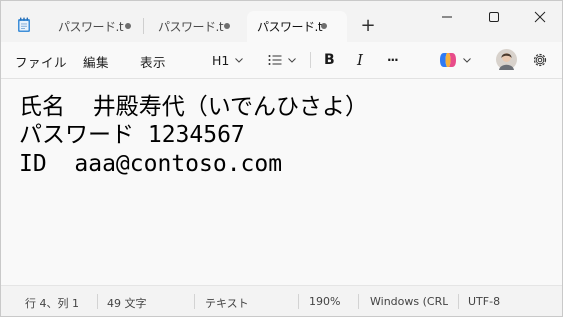  Describe the element at coordinates (194, 107) in the screenshot. I see `document-line: 氏名 井殿寿代（いでんひさよ）` at that location.